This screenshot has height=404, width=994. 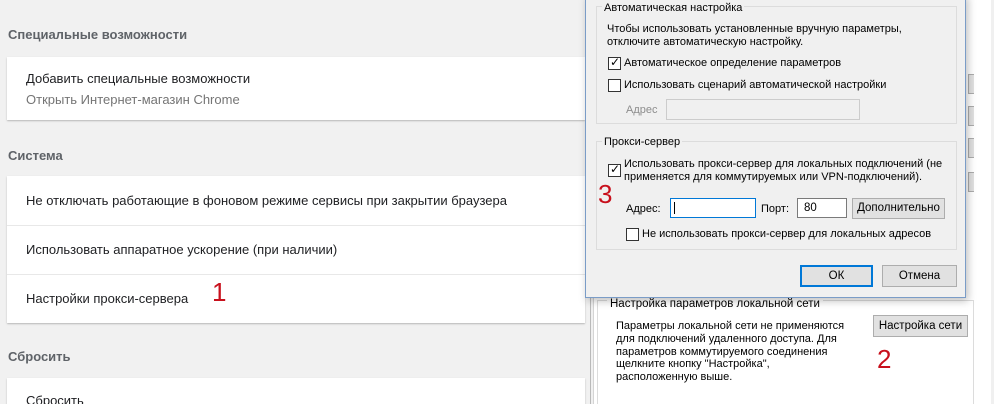 What do you see at coordinates (138, 78) in the screenshot?
I see `add-accessibility-label: Добавить специальные возможности` at bounding box center [138, 78].